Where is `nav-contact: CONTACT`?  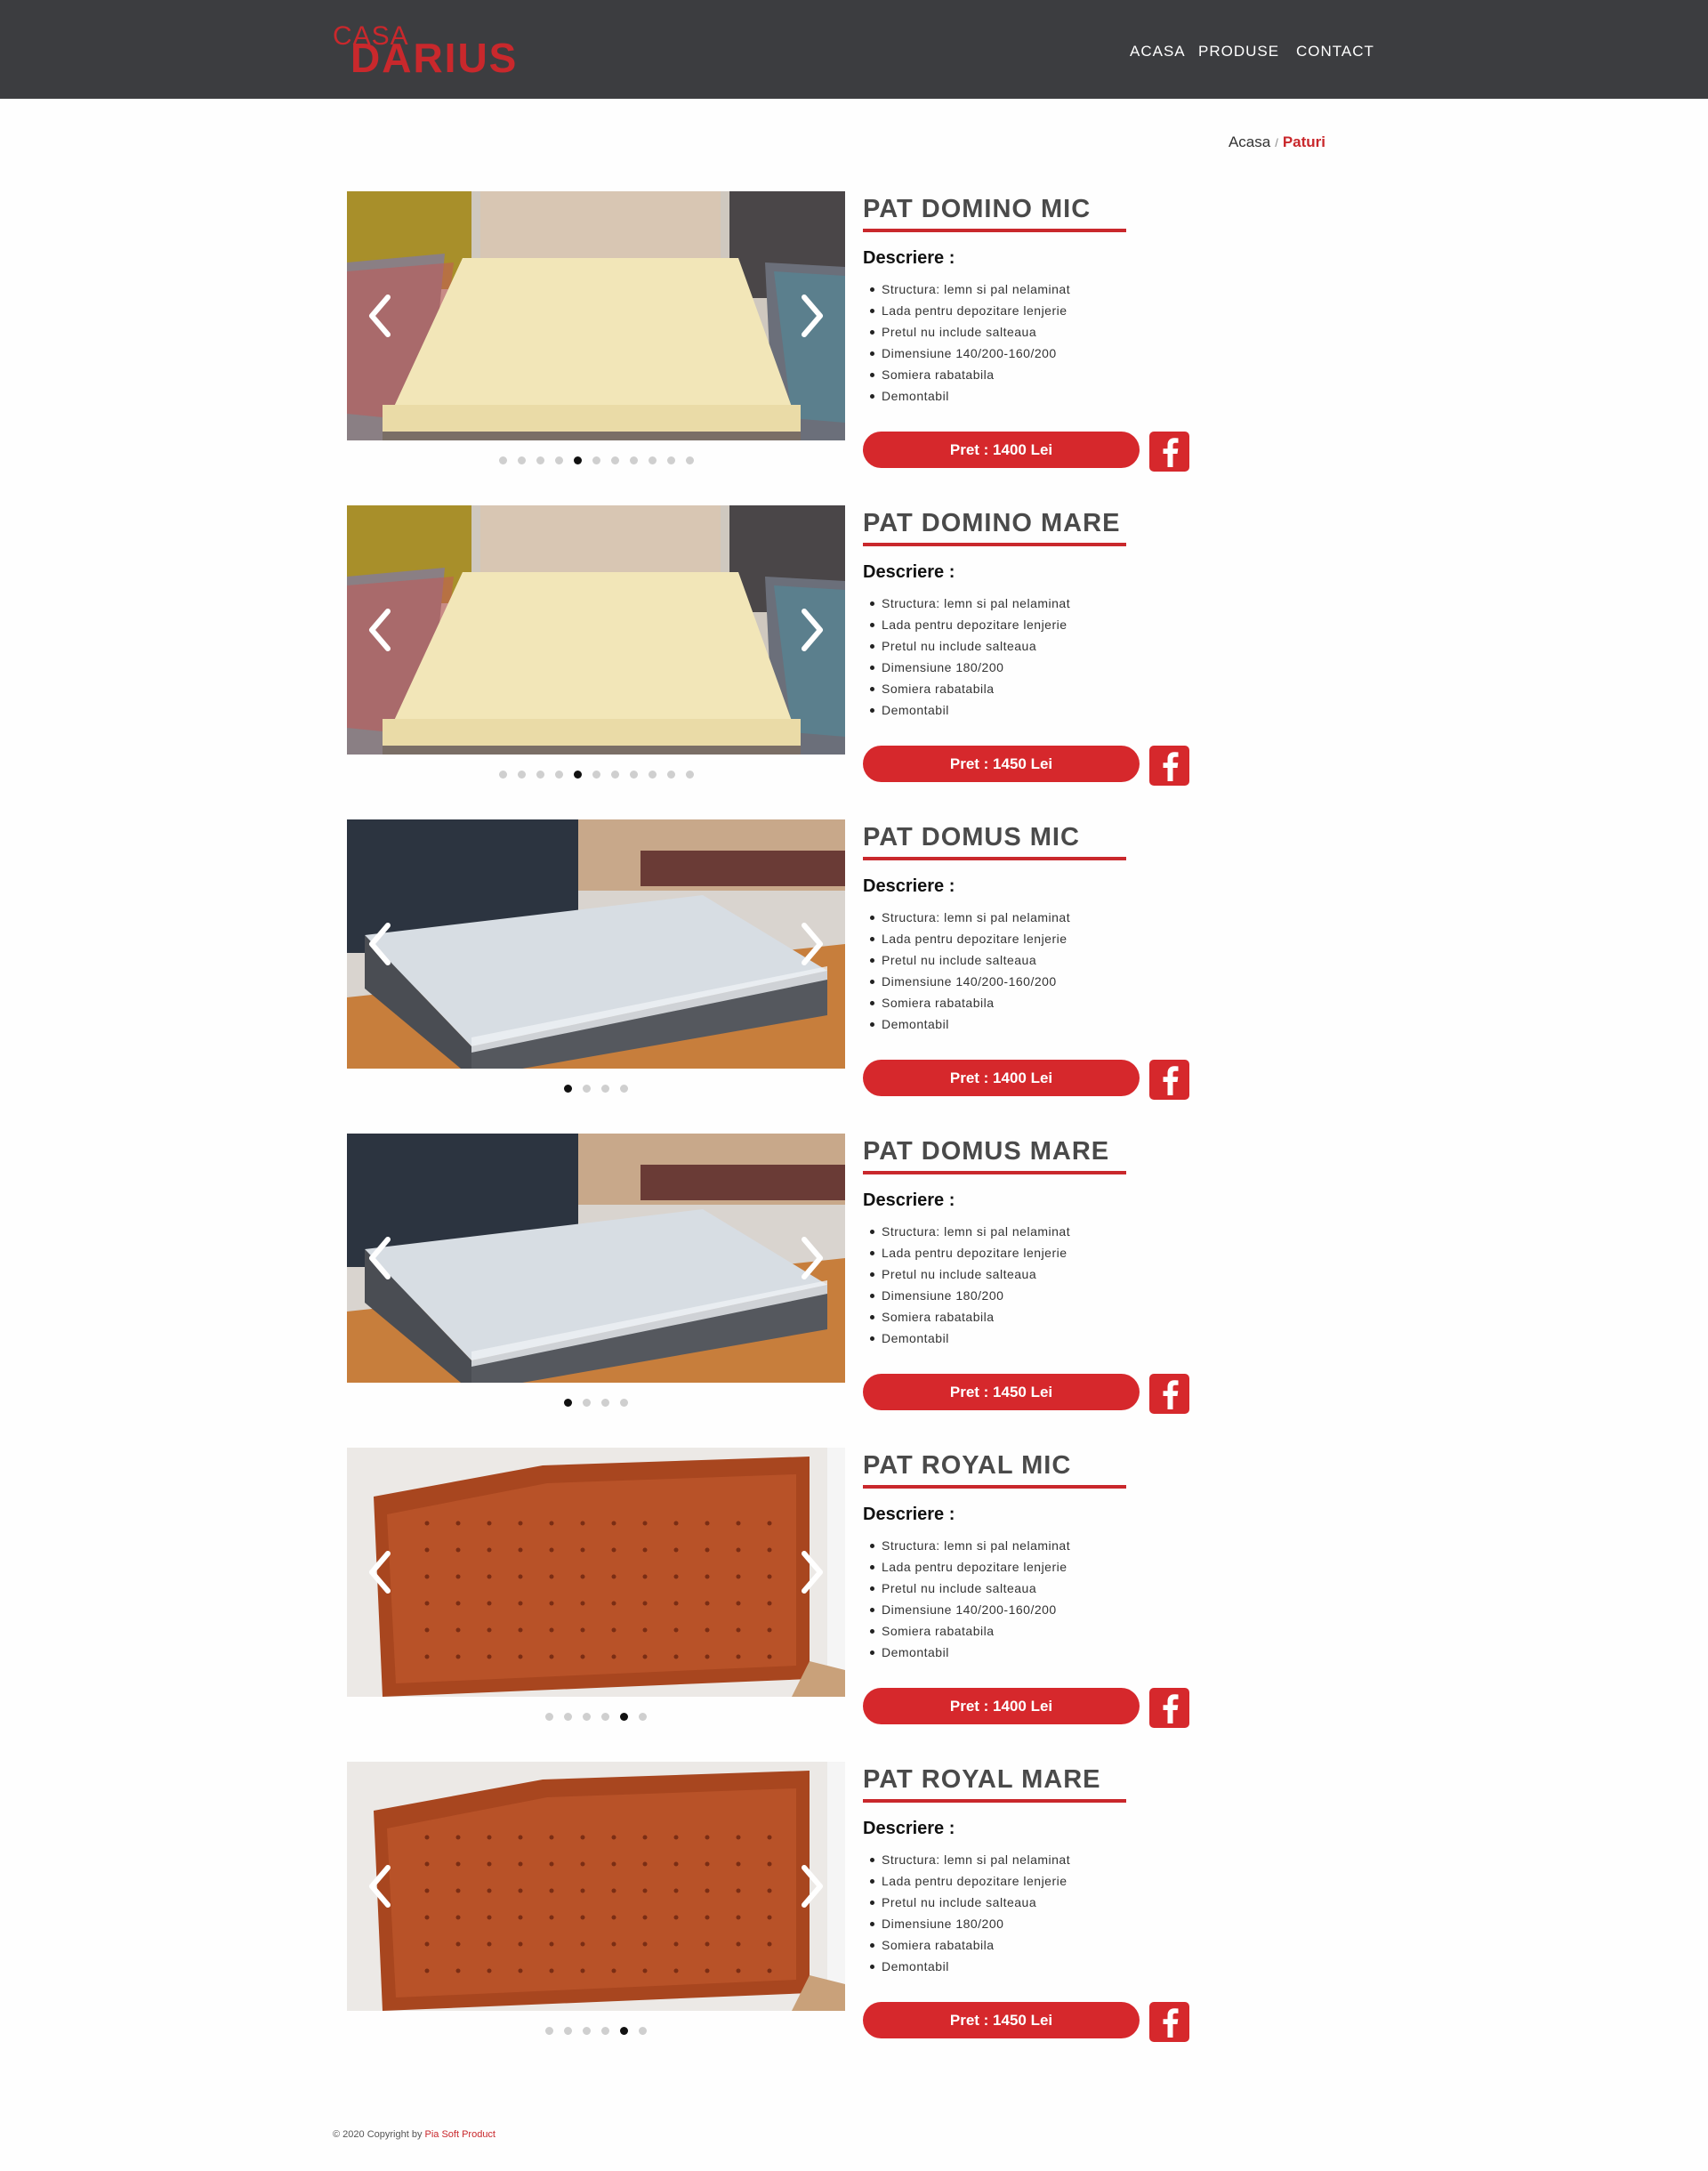
nav-contact: CONTACT is located at coordinates (1335, 52).